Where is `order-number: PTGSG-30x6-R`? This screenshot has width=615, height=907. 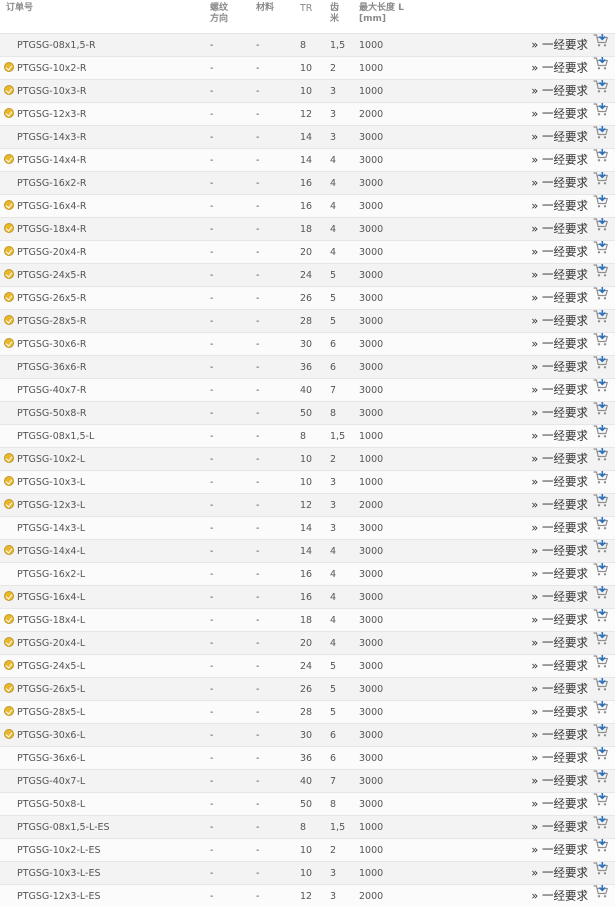 order-number: PTGSG-30x6-R is located at coordinates (52, 344).